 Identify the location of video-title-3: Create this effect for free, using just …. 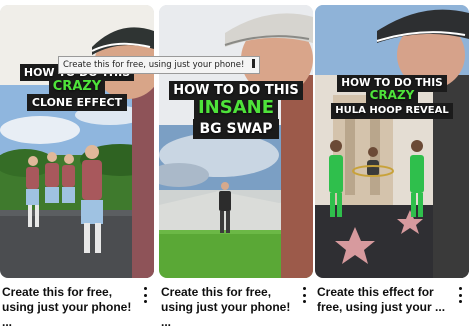
(382, 300).